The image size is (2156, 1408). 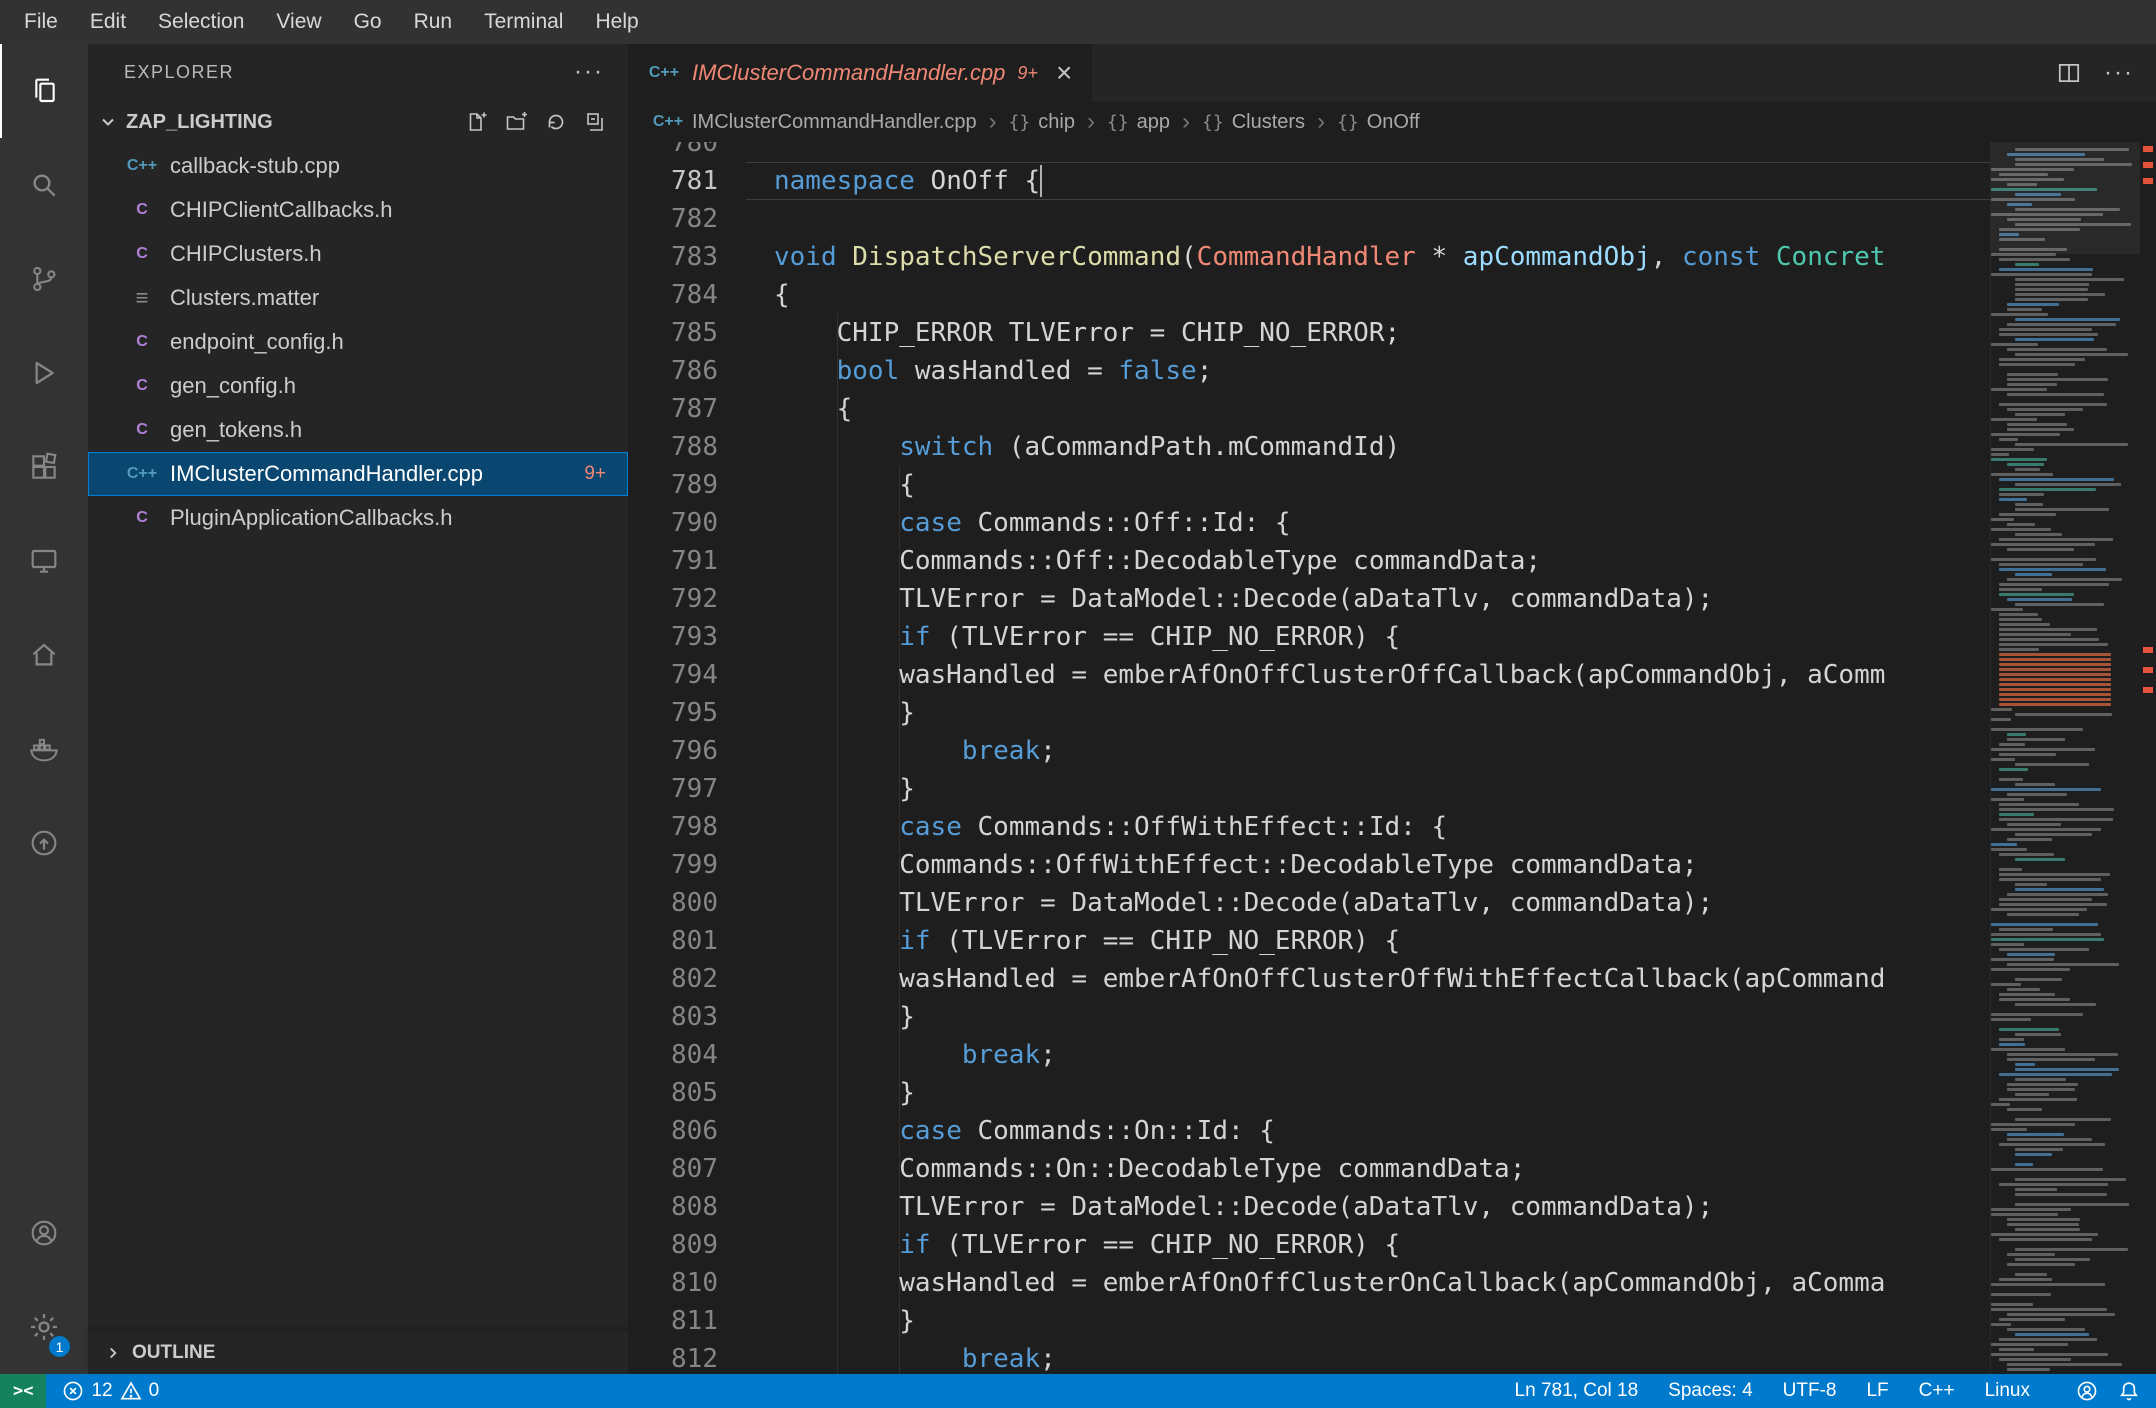 I want to click on remote-explorer-icon, so click(x=44, y=561).